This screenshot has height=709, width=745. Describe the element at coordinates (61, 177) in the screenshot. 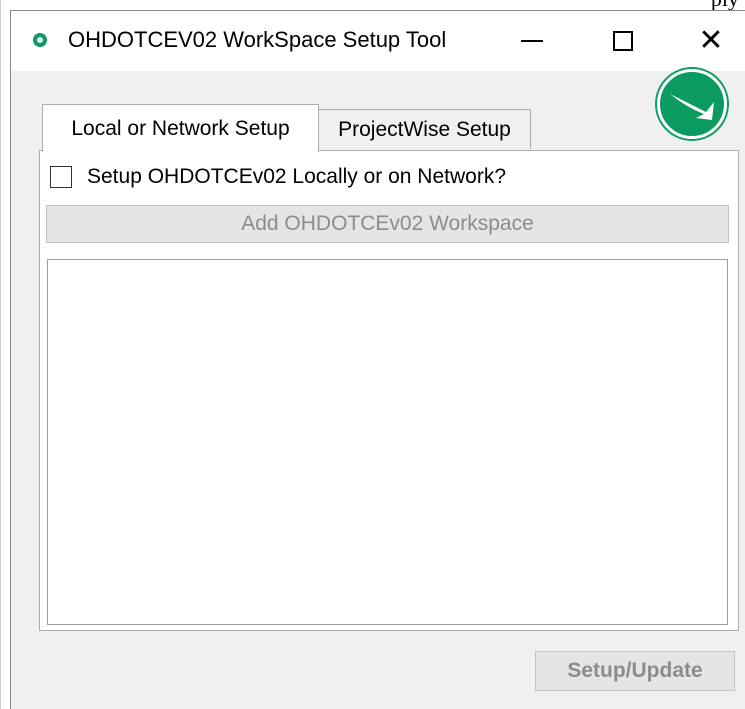

I see `setup-local-checkbox` at that location.